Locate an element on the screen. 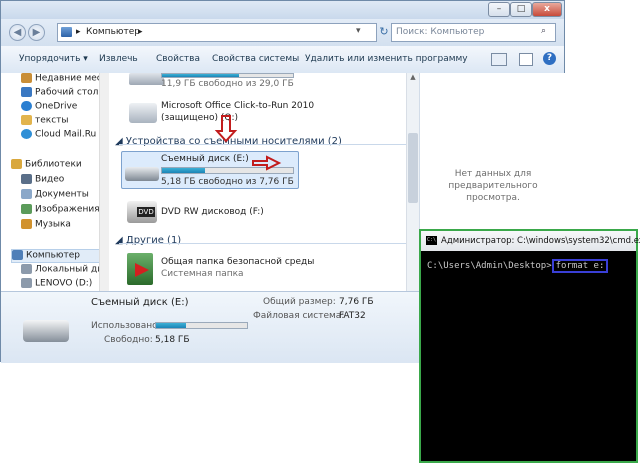  uninstall-program-button: Удалить или изменить программу is located at coordinates (386, 59).